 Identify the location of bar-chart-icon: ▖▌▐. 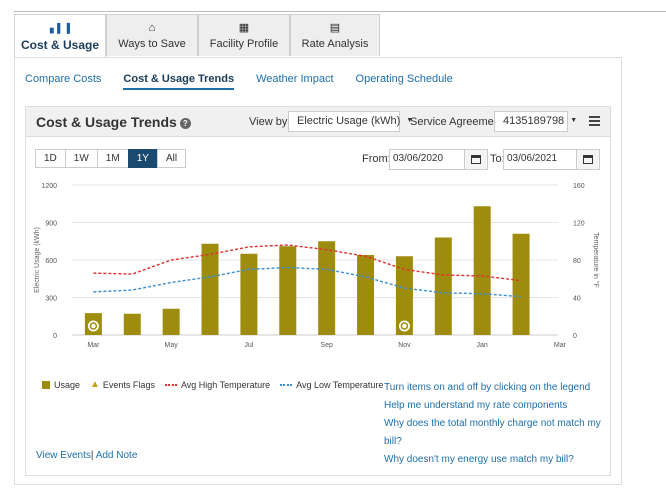
(60, 28).